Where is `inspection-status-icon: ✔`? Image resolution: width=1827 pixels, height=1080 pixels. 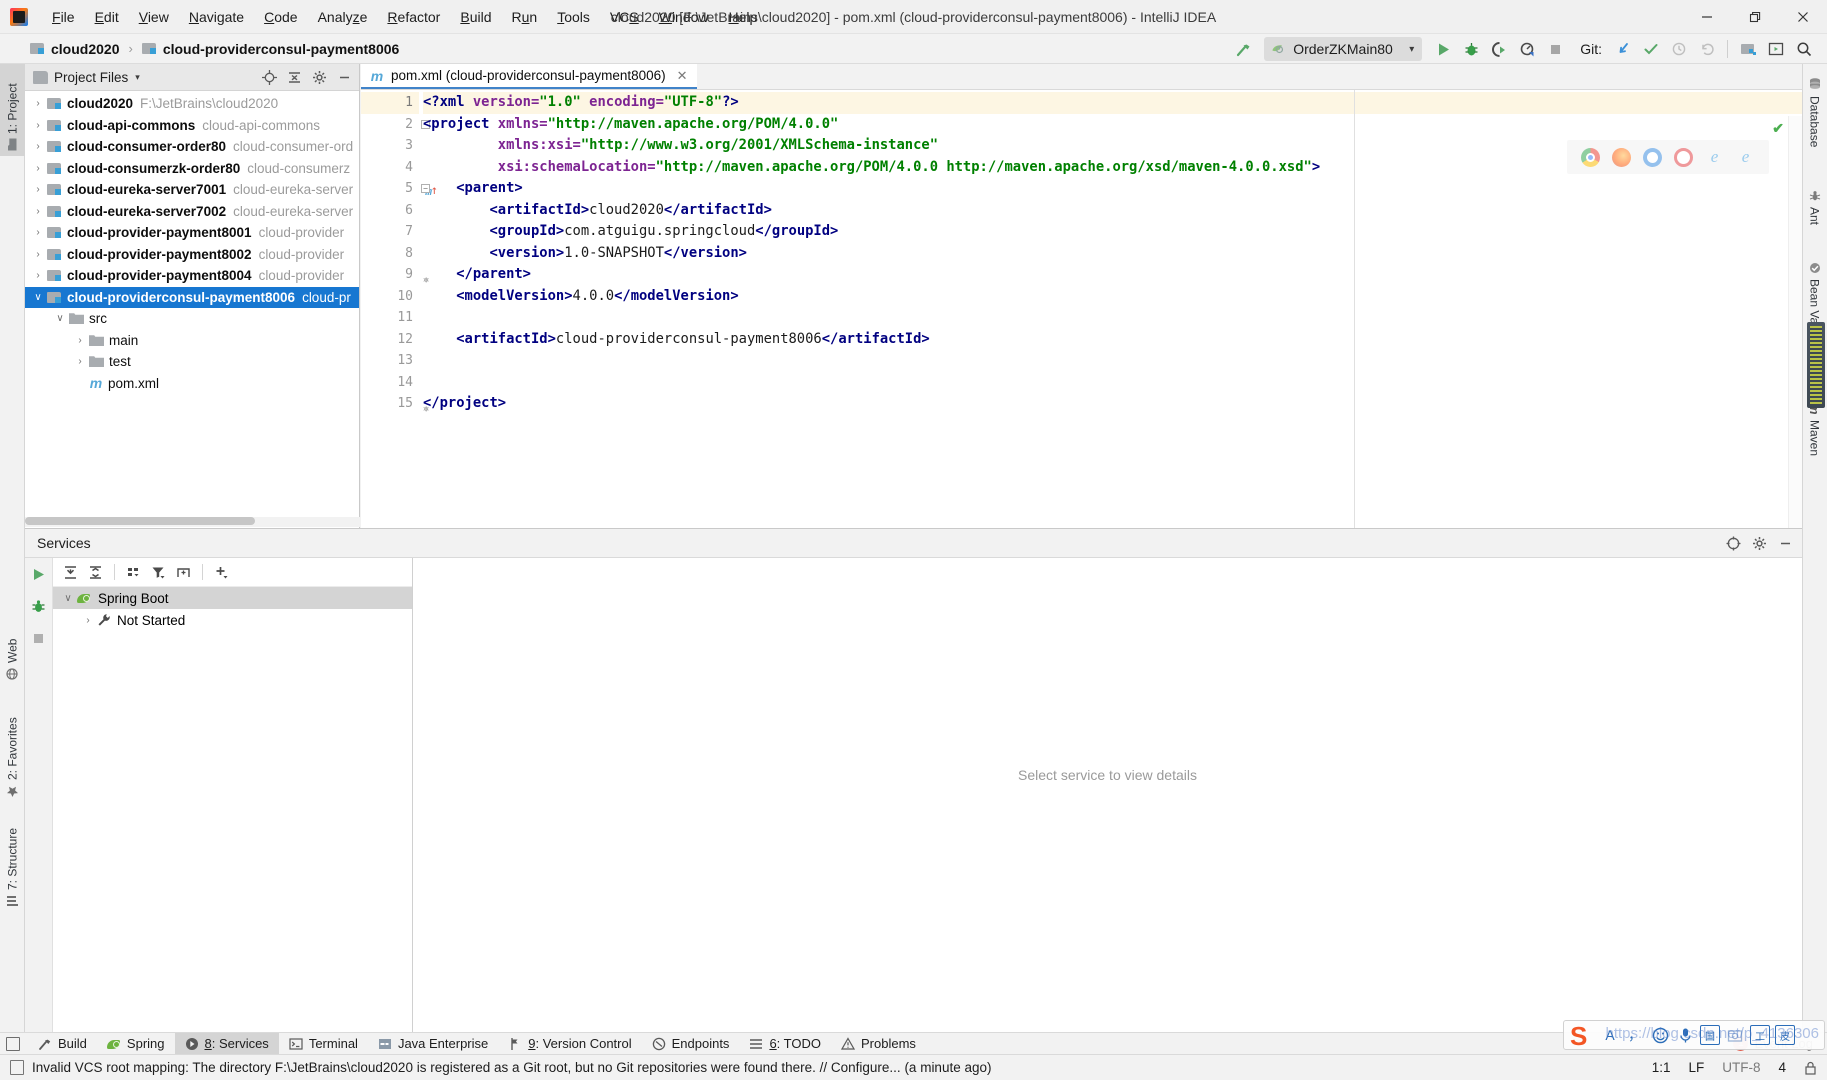
inspection-status-icon: ✔ is located at coordinates (1778, 128).